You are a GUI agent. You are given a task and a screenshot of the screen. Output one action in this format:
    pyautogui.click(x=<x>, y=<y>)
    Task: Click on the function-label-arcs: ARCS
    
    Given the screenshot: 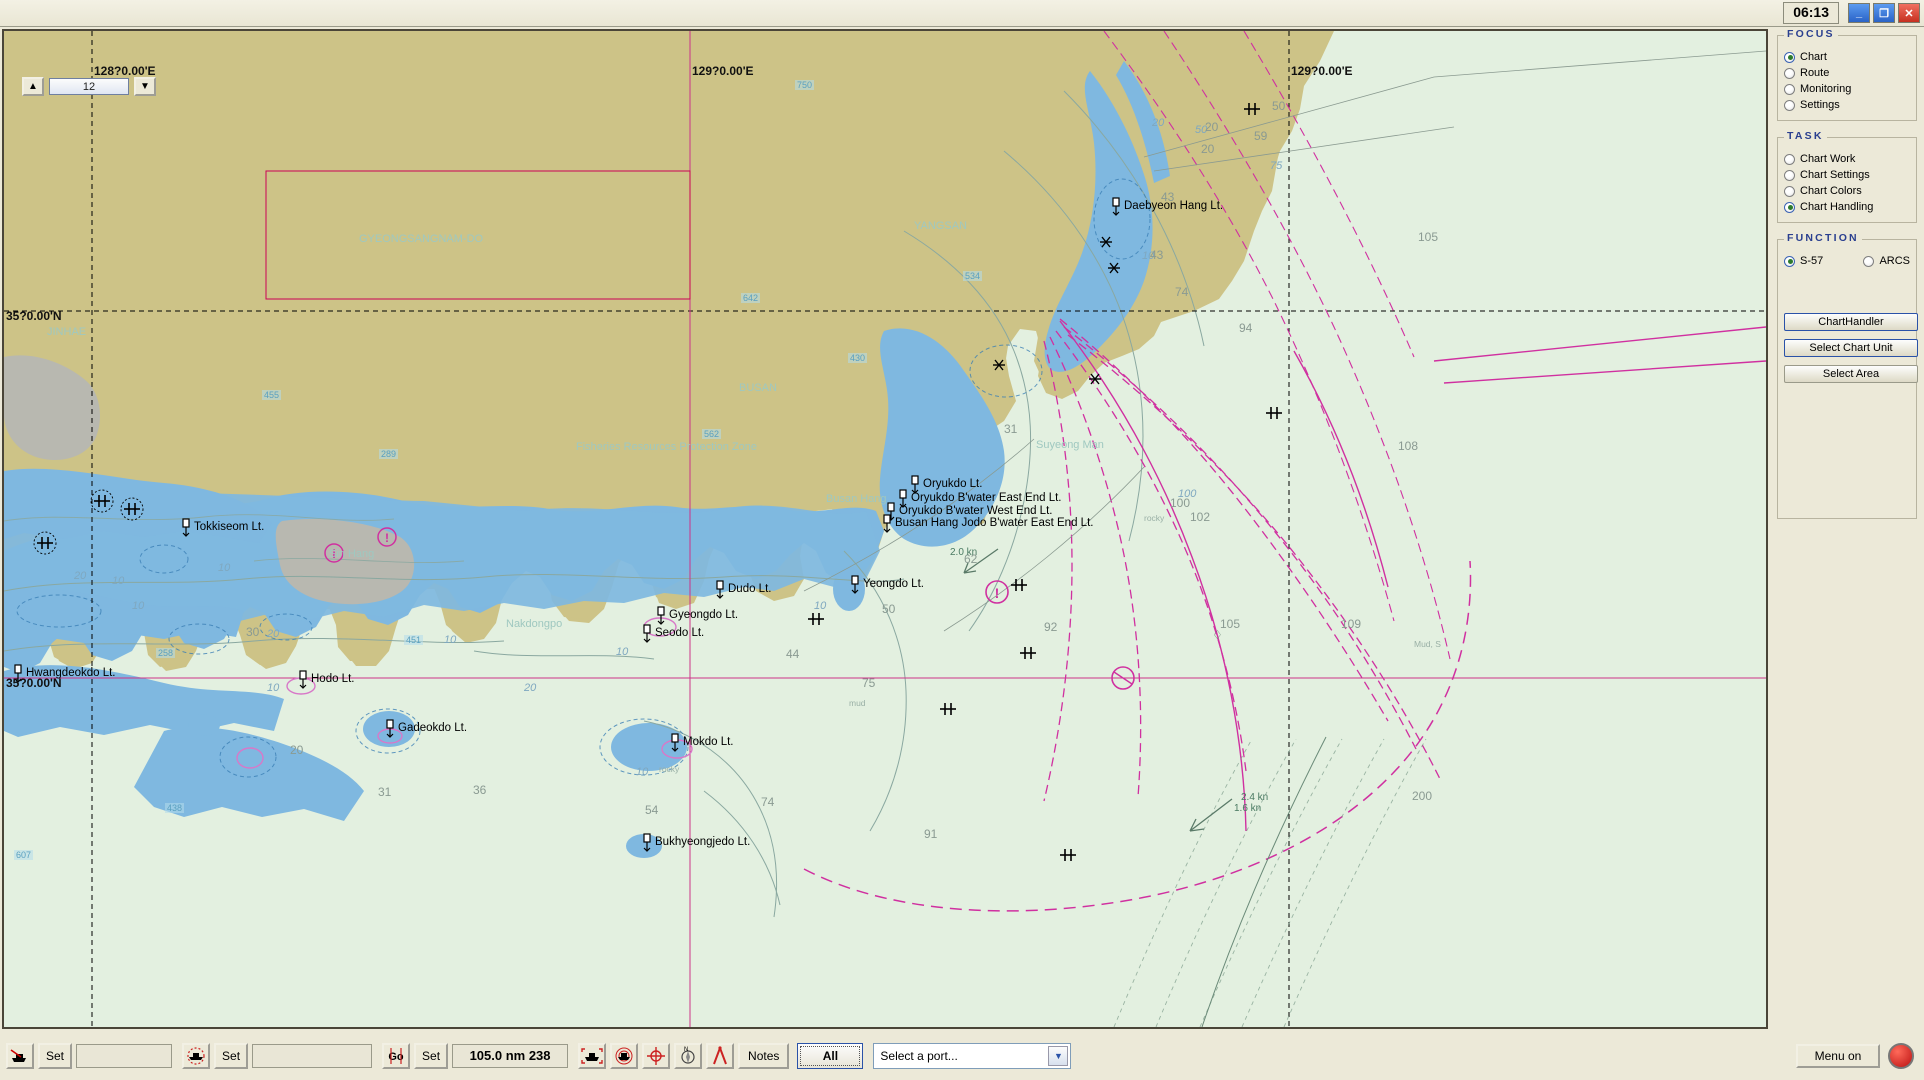 What is the action you would take?
    pyautogui.click(x=1894, y=261)
    